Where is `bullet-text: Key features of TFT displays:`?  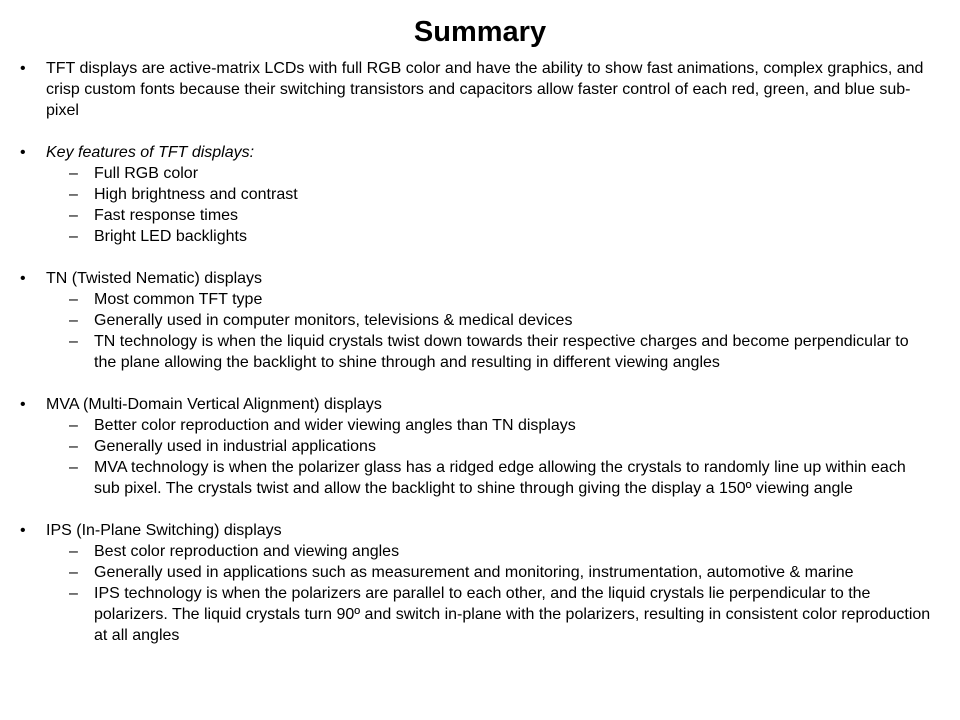
bullet-text: Key features of TFT displays: is located at coordinates (150, 152).